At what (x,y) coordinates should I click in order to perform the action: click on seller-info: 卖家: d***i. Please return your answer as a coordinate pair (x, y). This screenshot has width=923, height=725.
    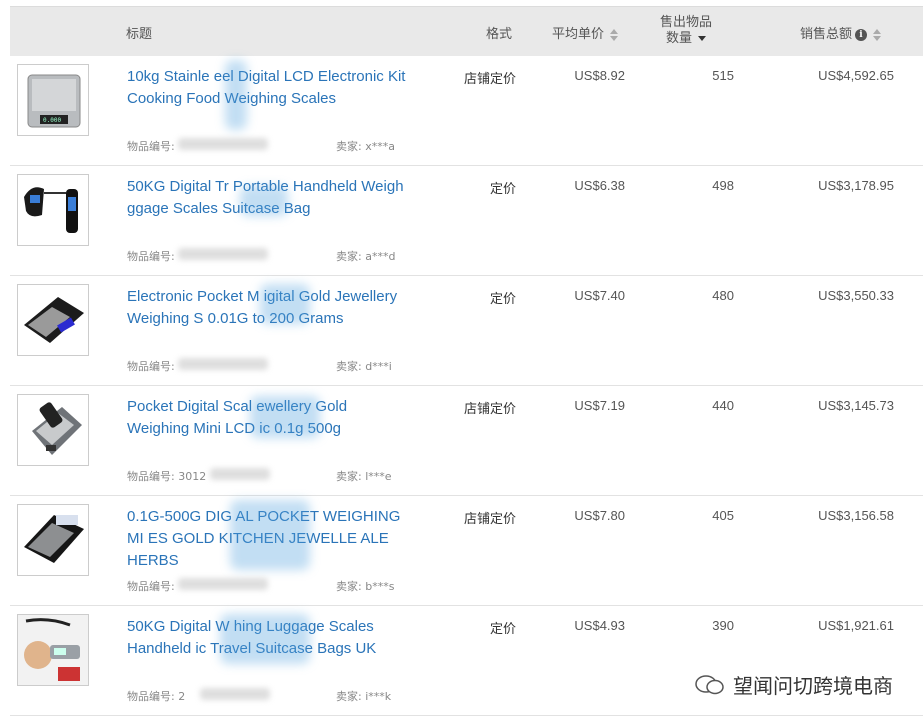
    Looking at the image, I should click on (364, 366).